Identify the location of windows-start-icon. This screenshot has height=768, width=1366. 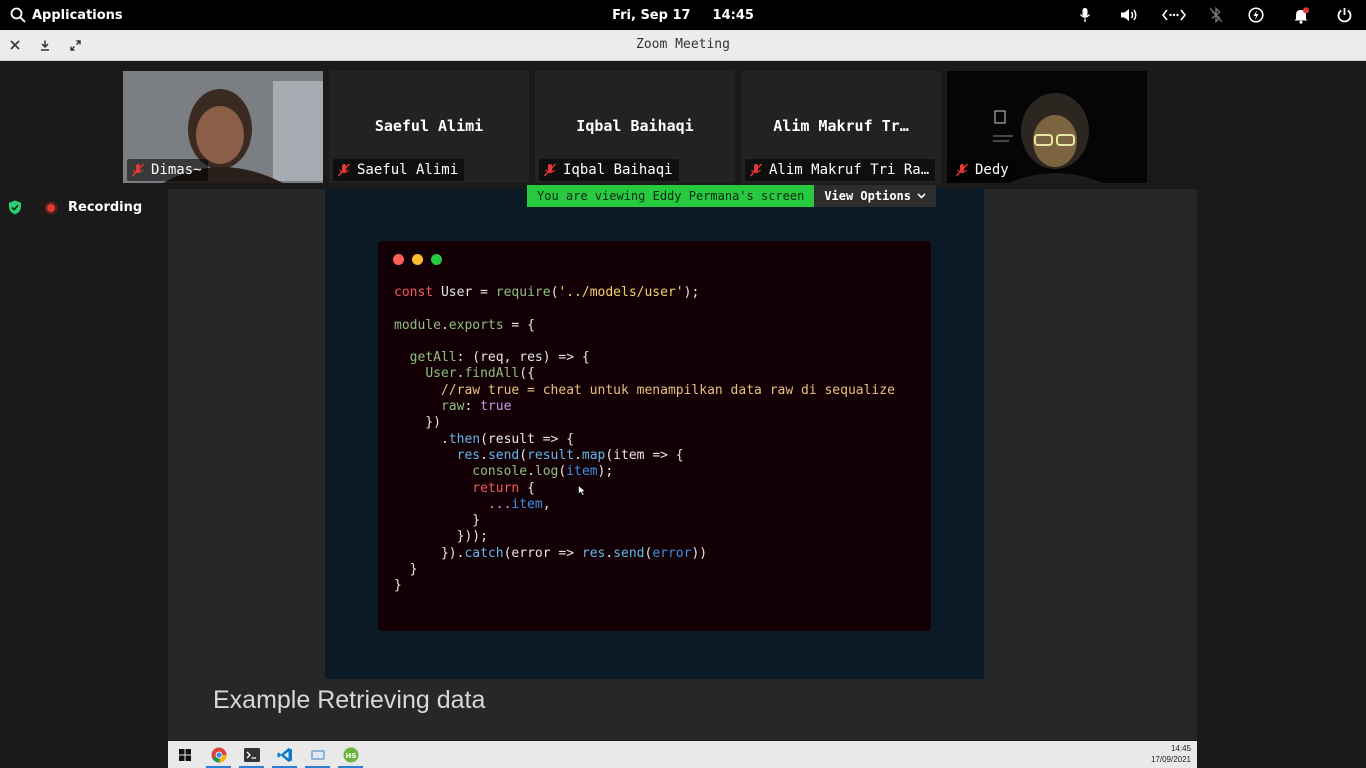
(184, 754).